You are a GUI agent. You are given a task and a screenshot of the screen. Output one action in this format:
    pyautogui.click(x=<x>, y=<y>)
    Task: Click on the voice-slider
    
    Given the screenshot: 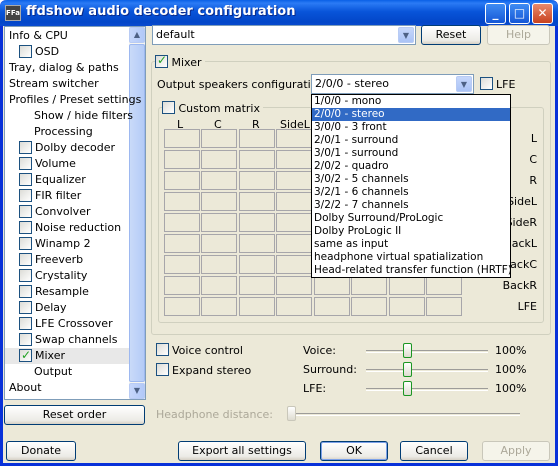 What is the action you would take?
    pyautogui.click(x=427, y=351)
    